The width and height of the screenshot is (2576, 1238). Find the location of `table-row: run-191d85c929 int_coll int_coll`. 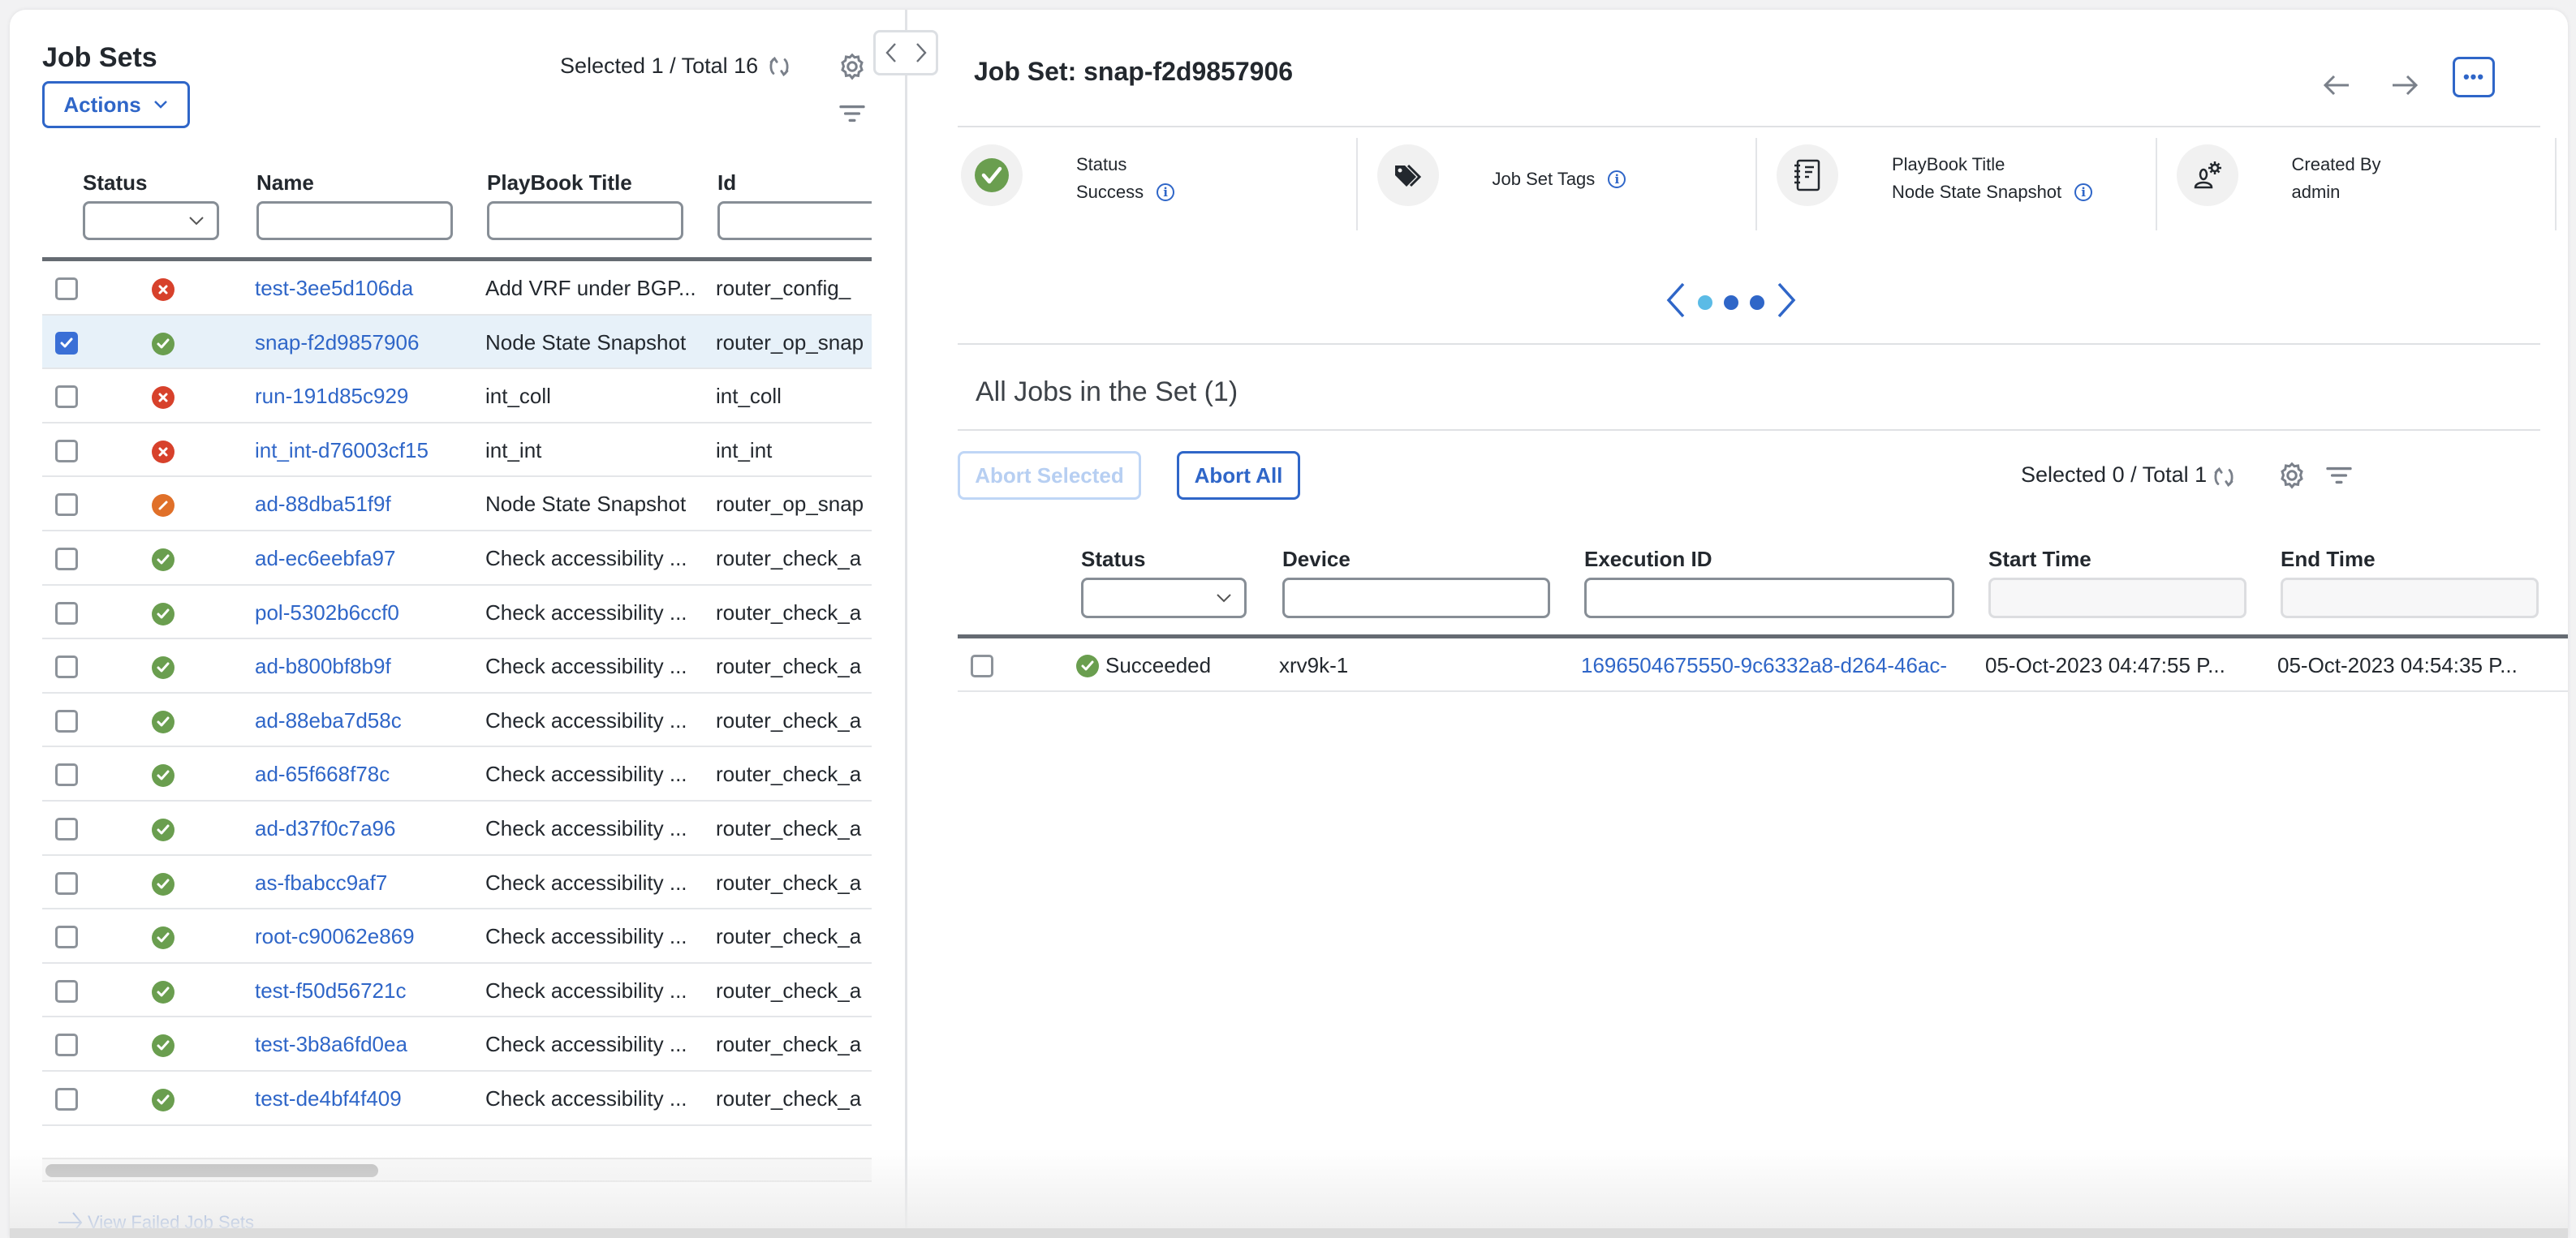

table-row: run-191d85c929 int_coll int_coll is located at coordinates (457, 396).